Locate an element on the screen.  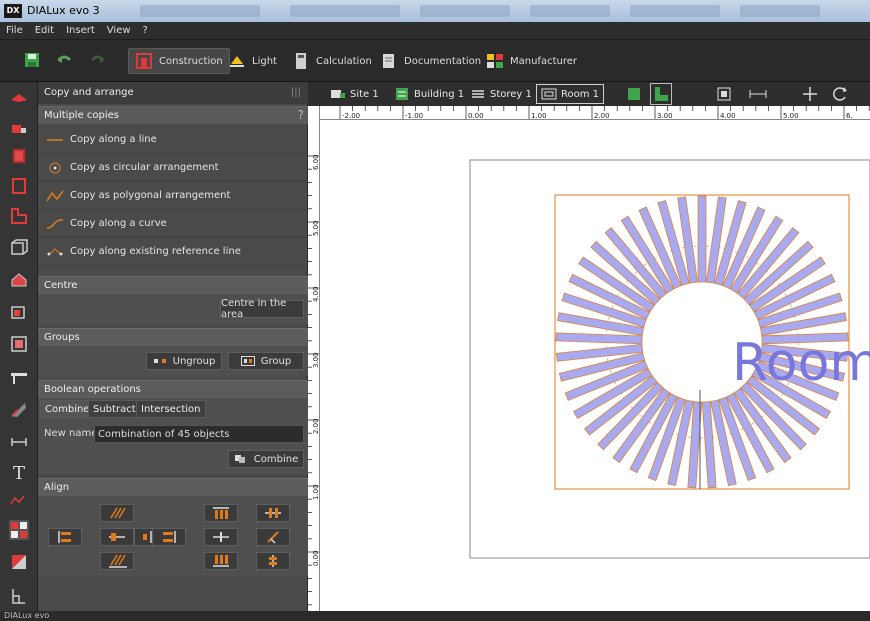
rotate-icon is located at coordinates (840, 94).